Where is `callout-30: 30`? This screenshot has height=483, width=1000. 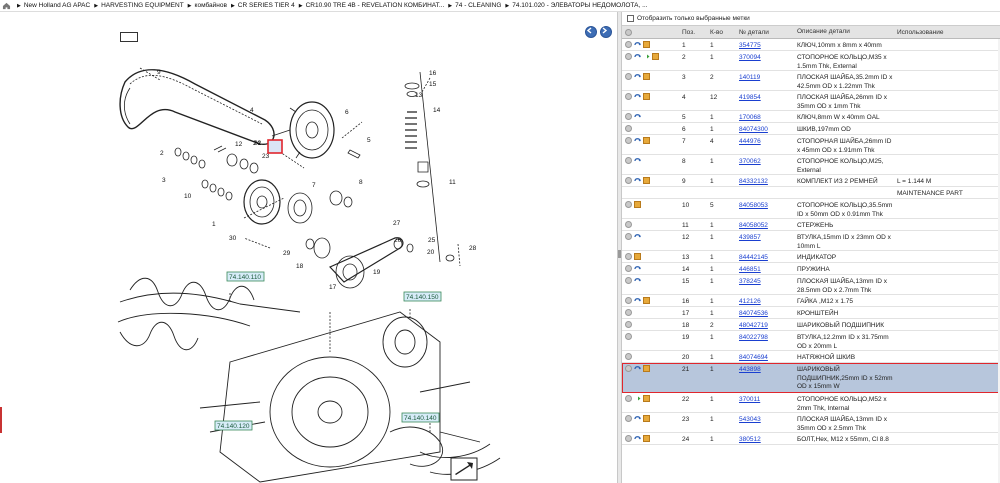 callout-30: 30 is located at coordinates (233, 238).